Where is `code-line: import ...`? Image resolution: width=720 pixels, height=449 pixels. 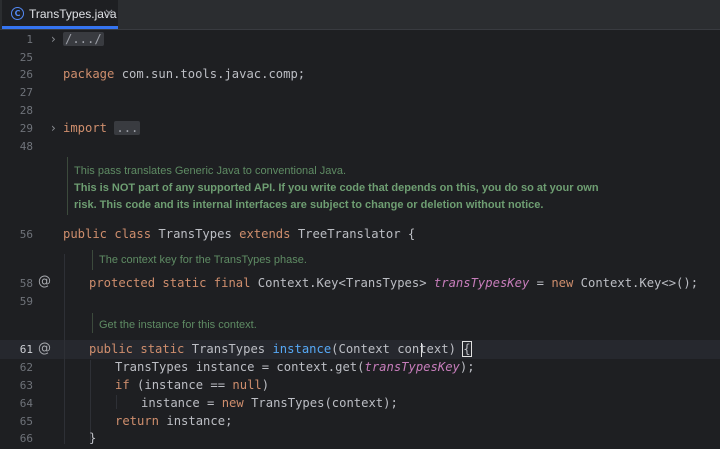 code-line: import ... is located at coordinates (102, 128).